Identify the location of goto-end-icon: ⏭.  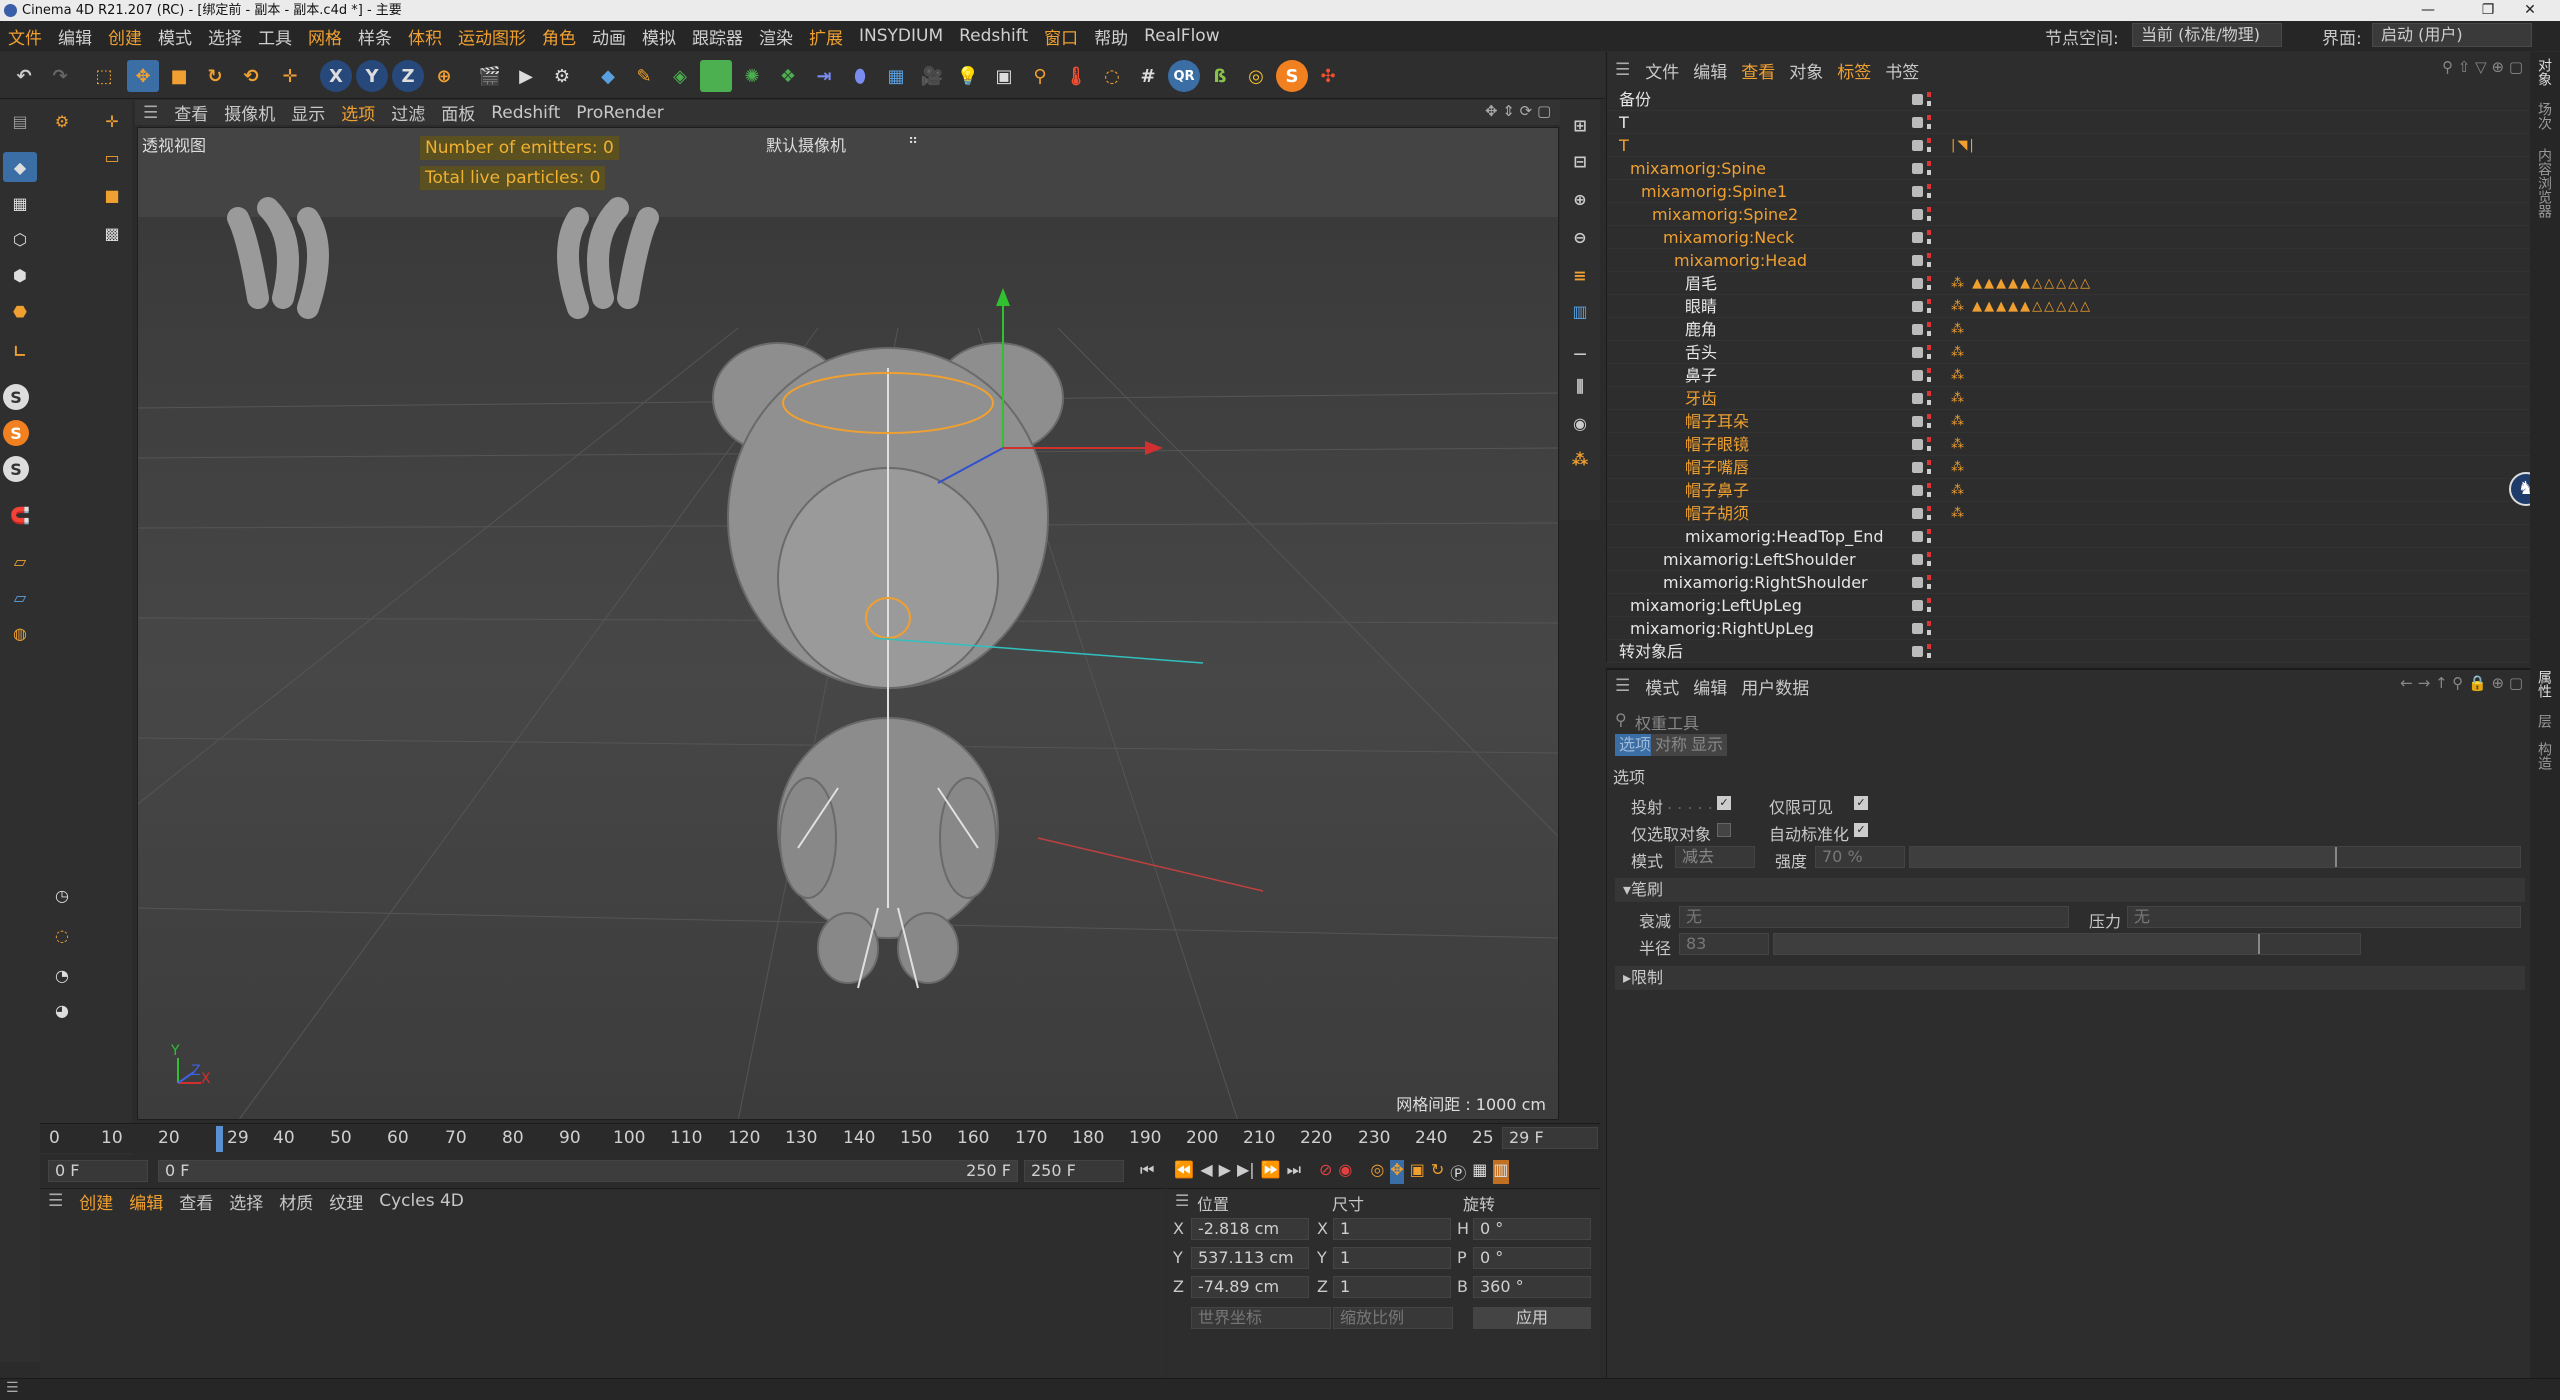
(1294, 1172).